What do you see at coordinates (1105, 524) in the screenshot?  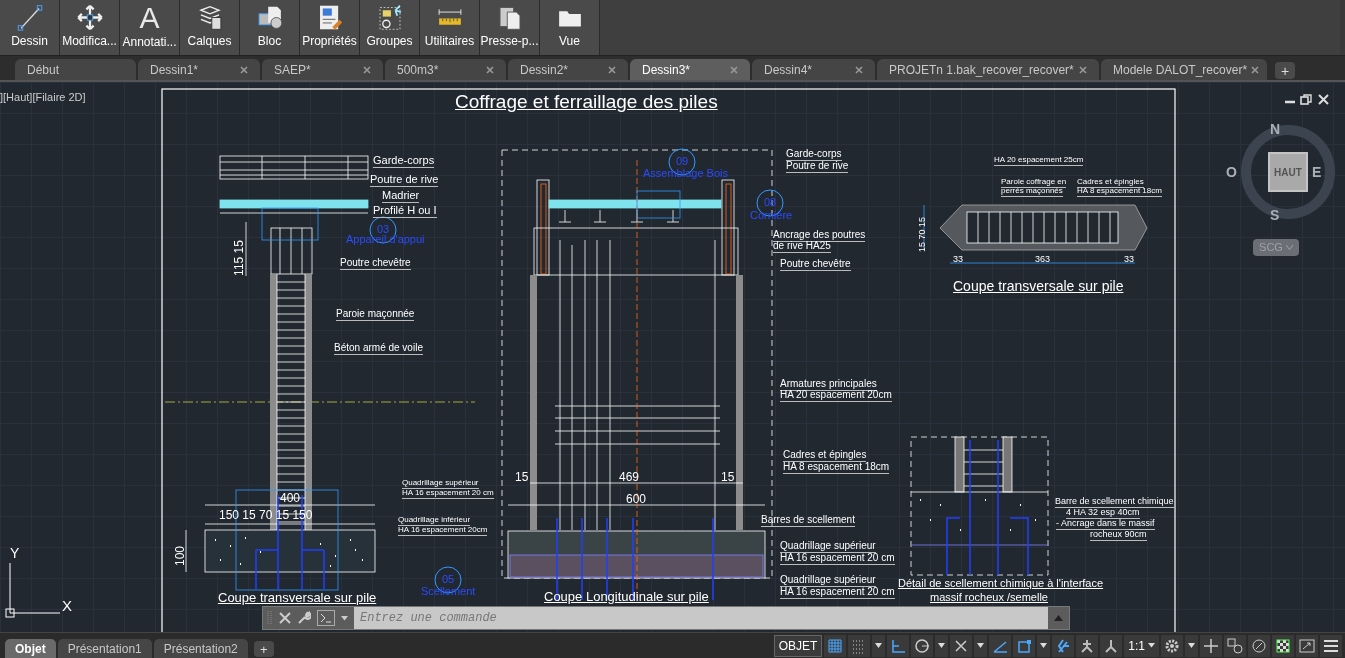 I see `annotation-label: - Ancrage dans le massif` at bounding box center [1105, 524].